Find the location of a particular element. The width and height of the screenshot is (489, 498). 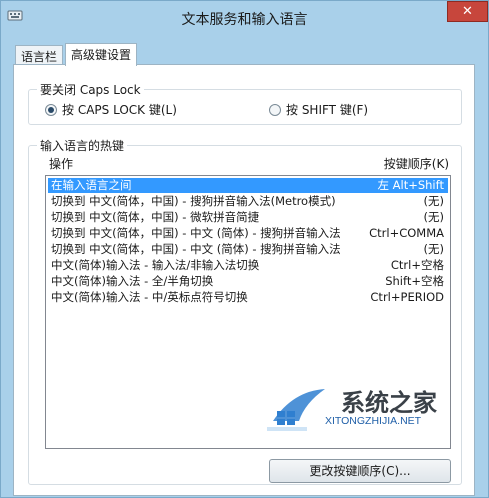

watermark-logo-icon is located at coordinates (296, 410).